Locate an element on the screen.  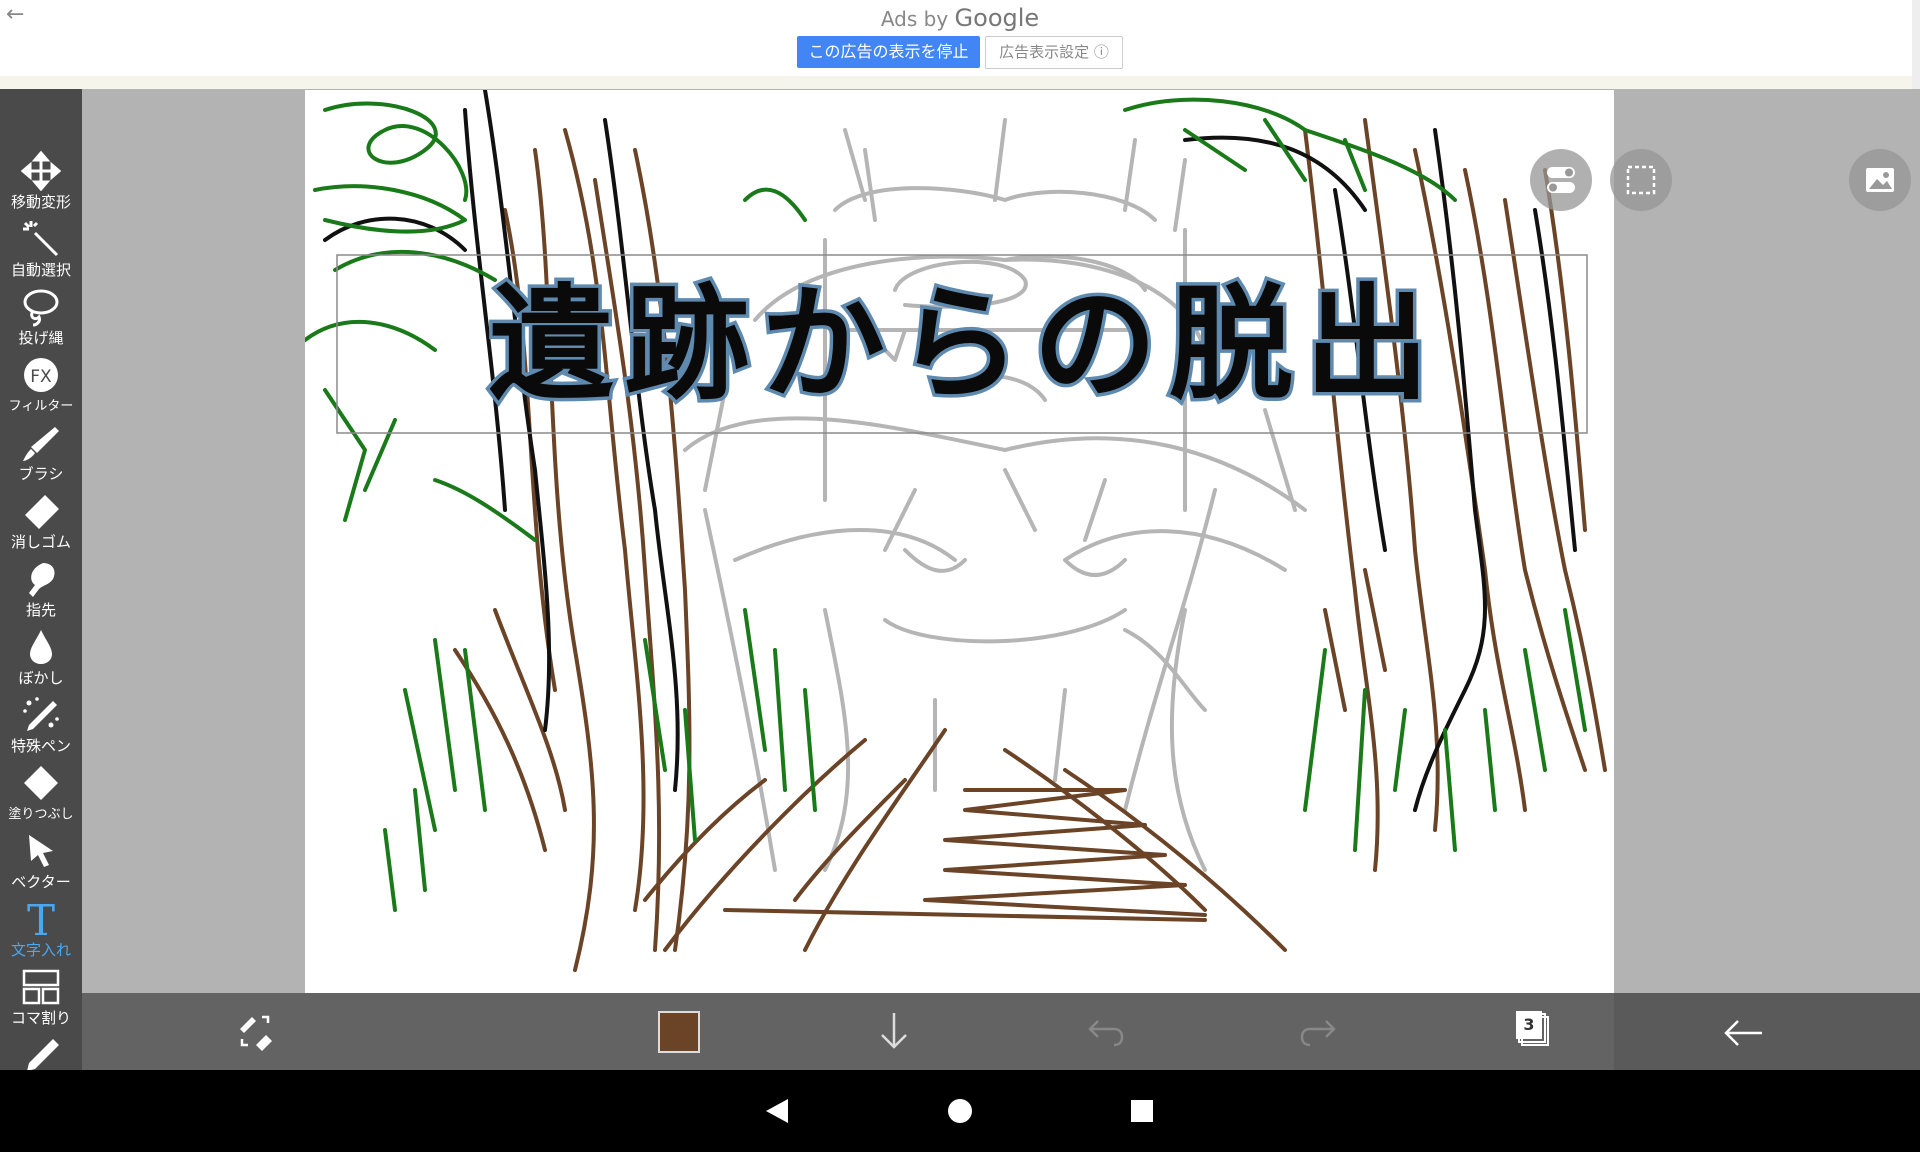
tool-label: フィルター is located at coordinates (41, 406).